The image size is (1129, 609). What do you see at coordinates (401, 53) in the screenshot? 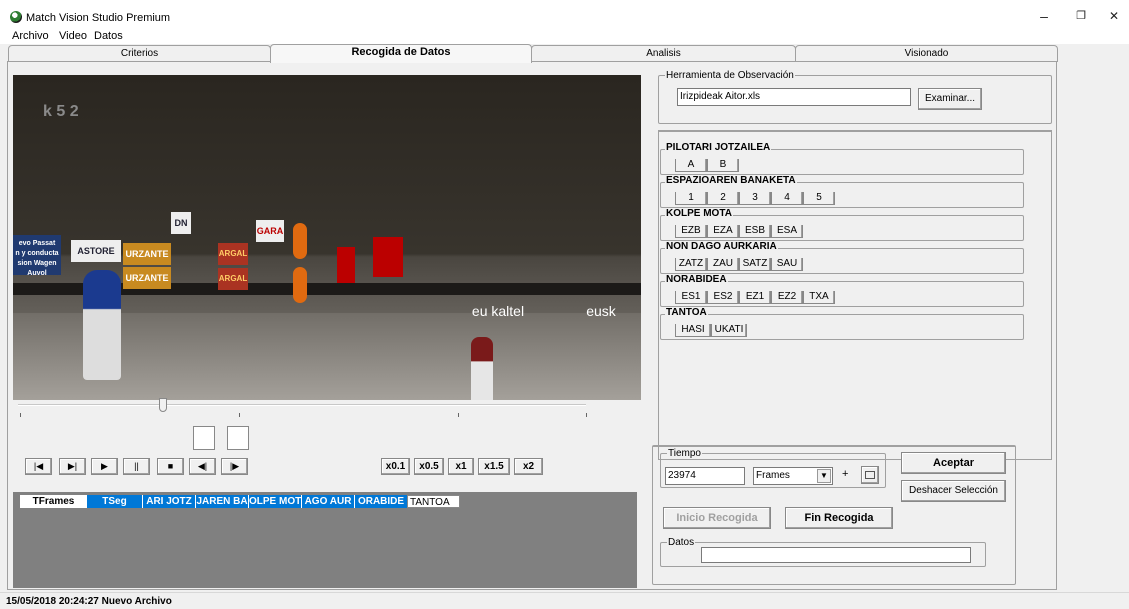
I see `tab-recogida-de-datos: Recogida de Datos` at bounding box center [401, 53].